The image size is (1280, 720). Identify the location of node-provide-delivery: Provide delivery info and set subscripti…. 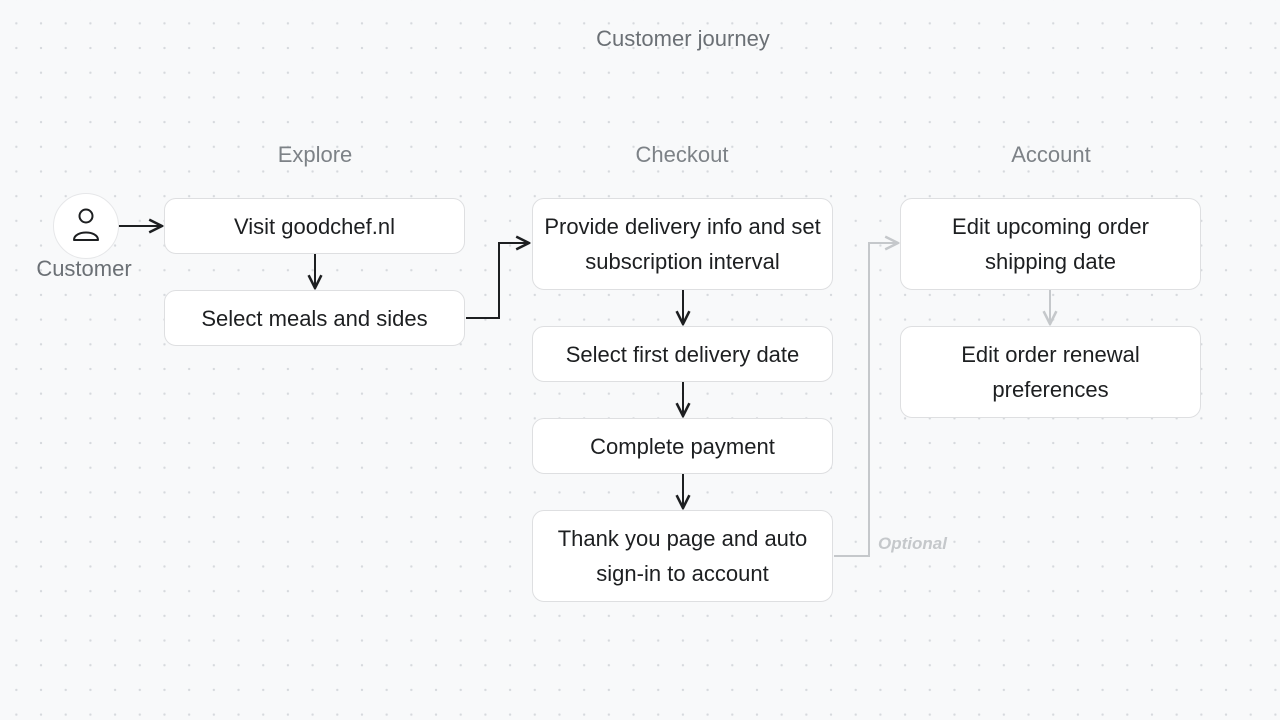
(682, 244).